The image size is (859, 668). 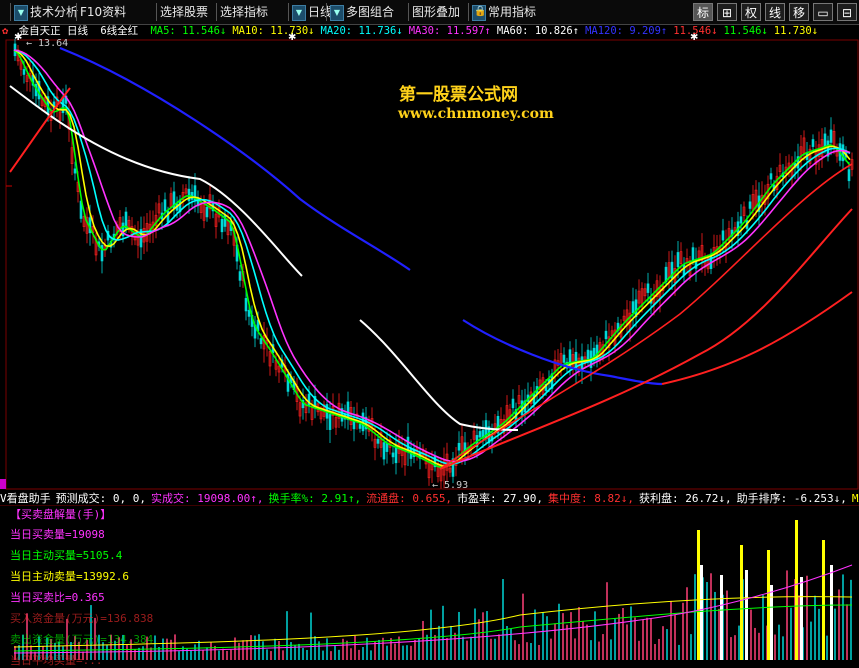 What do you see at coordinates (69, 576) in the screenshot?
I see `volume-stat-2: 当日主动卖量=13992.6` at bounding box center [69, 576].